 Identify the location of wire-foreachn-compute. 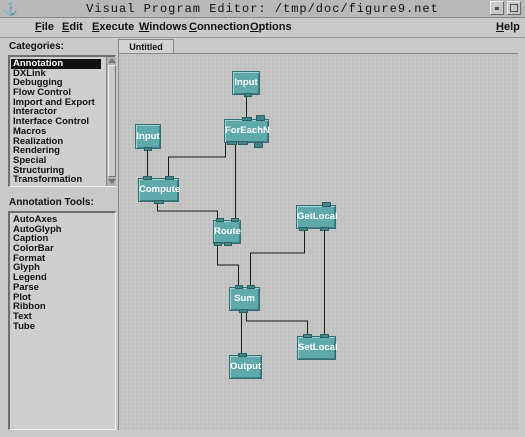
(197, 161).